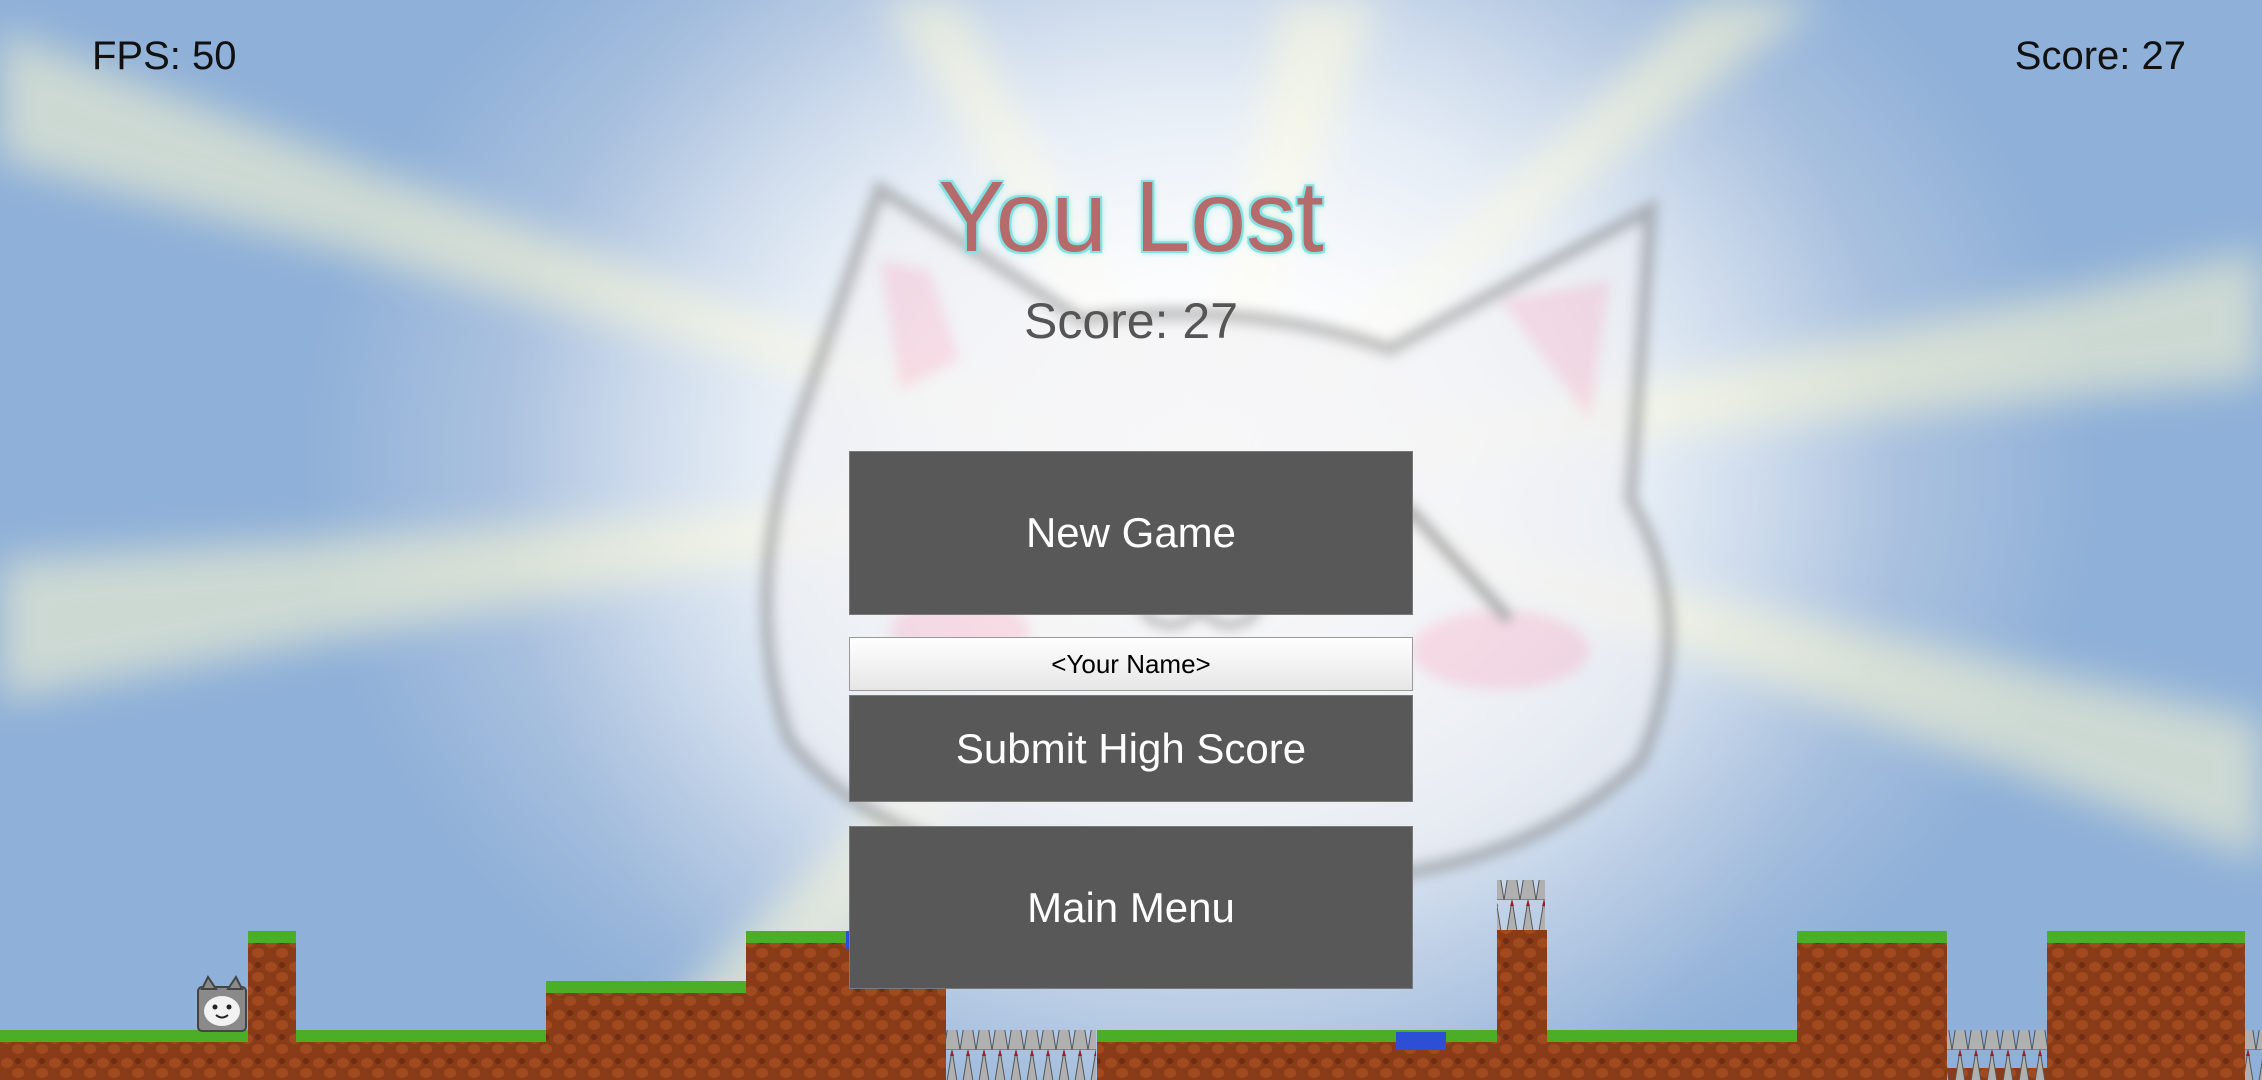 The height and width of the screenshot is (1080, 2262). I want to click on main-menu-button: Main Menu, so click(1131, 907).